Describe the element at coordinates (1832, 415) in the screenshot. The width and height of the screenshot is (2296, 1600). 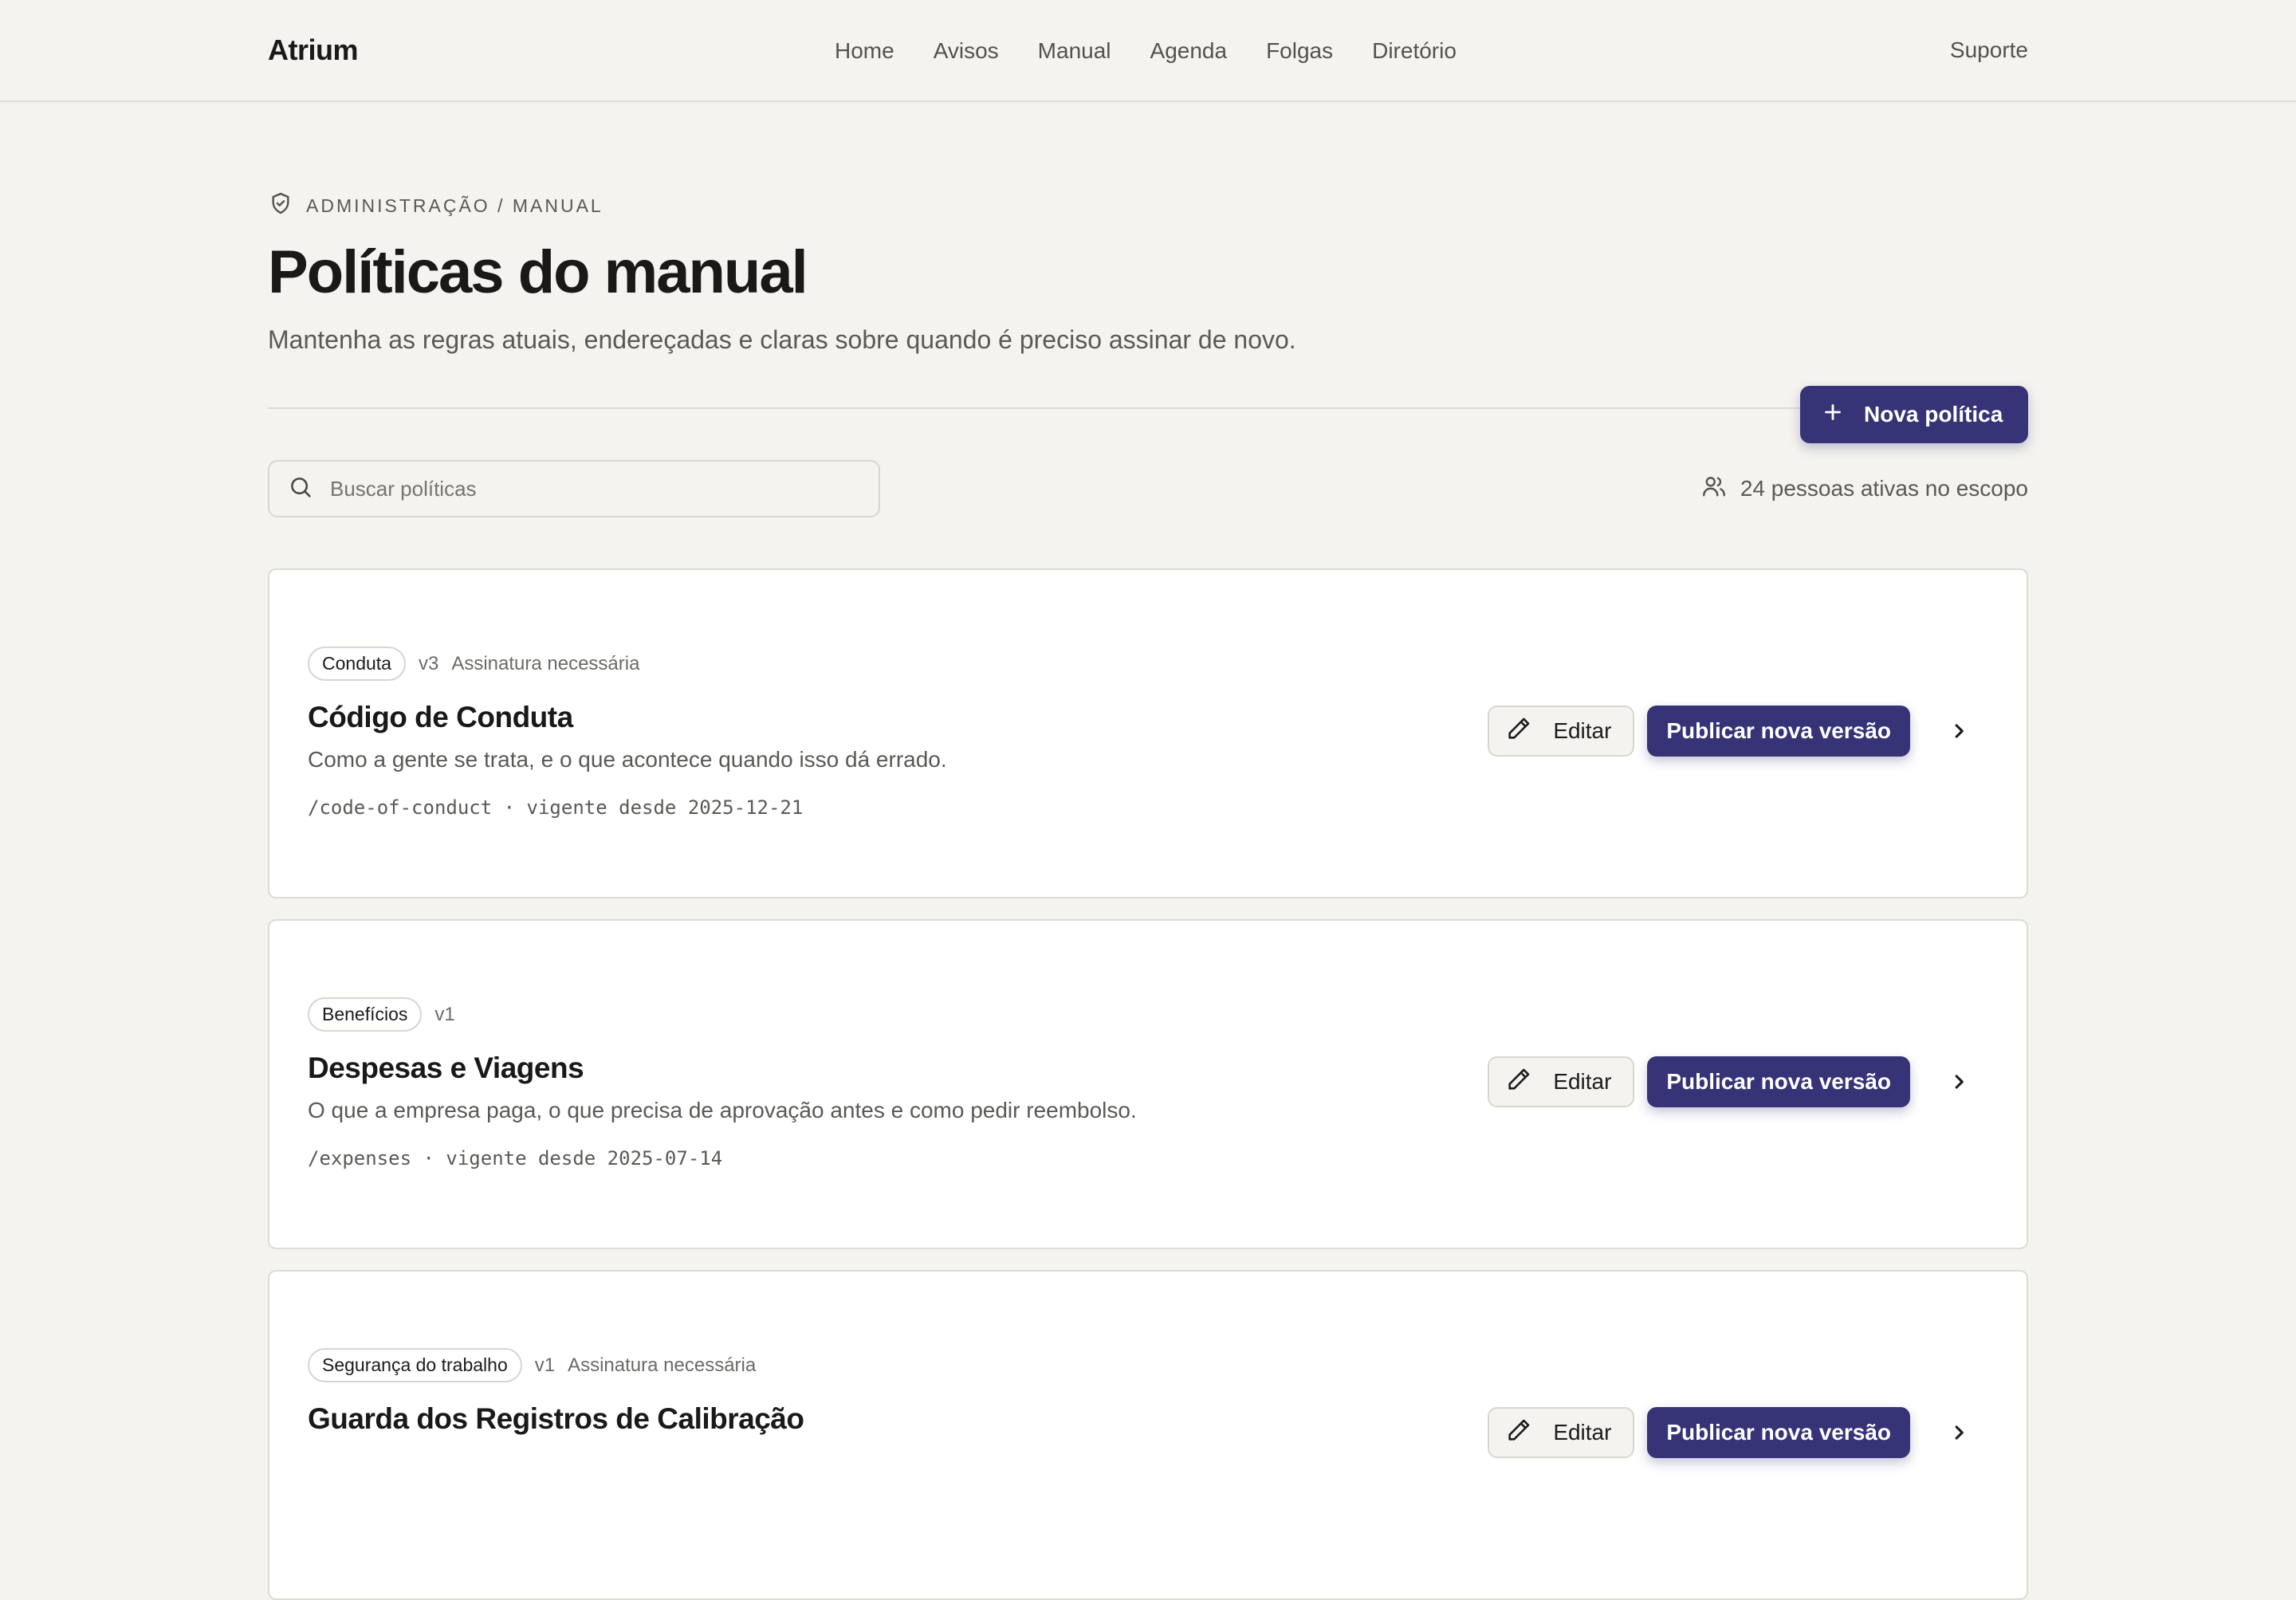
I see `plus-icon` at that location.